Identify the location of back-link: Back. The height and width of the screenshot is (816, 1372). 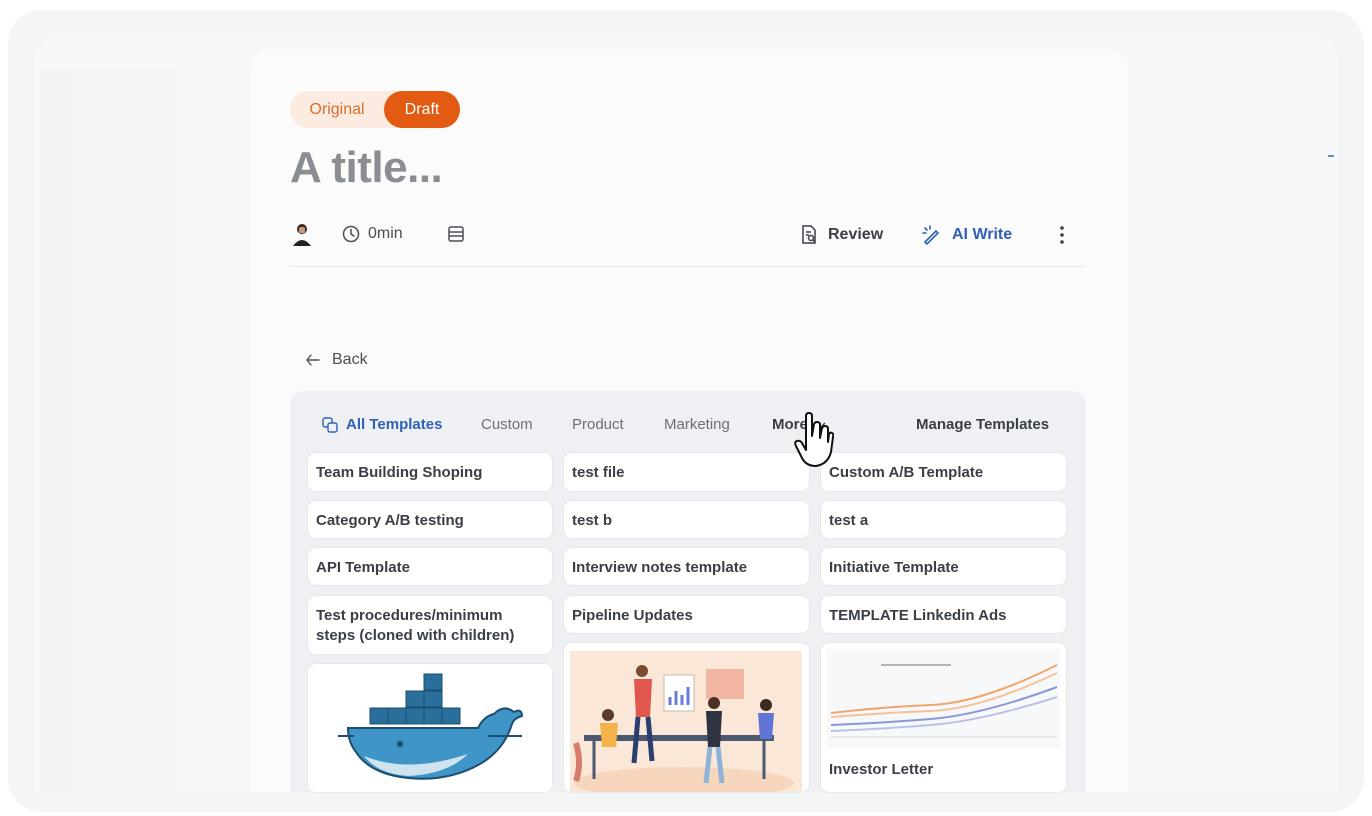
(337, 360).